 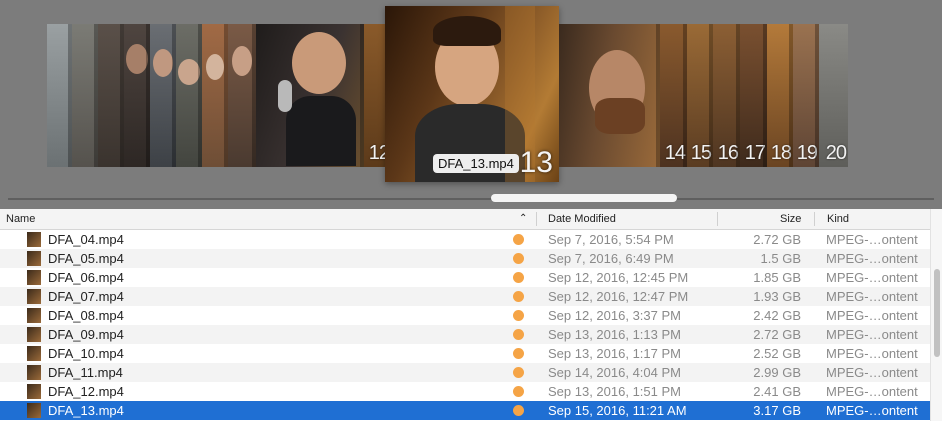 I want to click on cover-thumbnail: 20, so click(x=833, y=95).